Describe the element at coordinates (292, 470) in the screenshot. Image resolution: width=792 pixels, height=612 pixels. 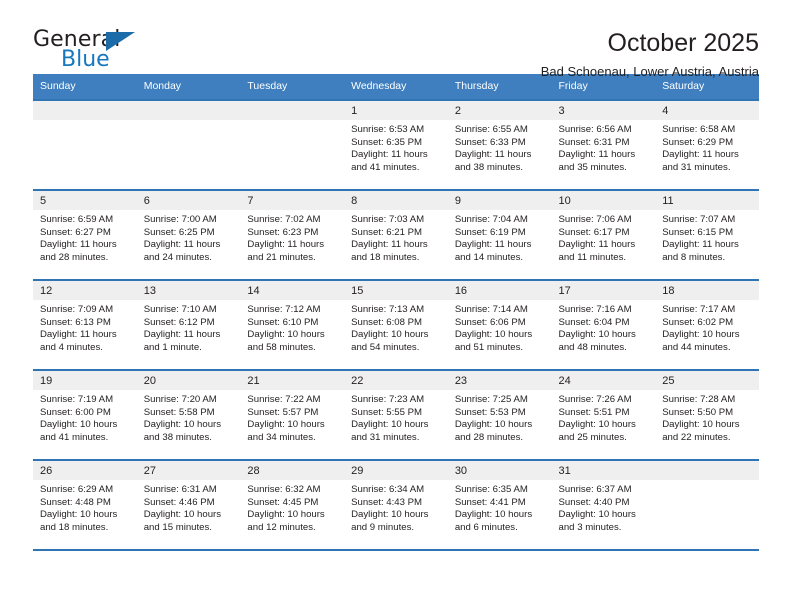
I see `day-number: 28` at that location.